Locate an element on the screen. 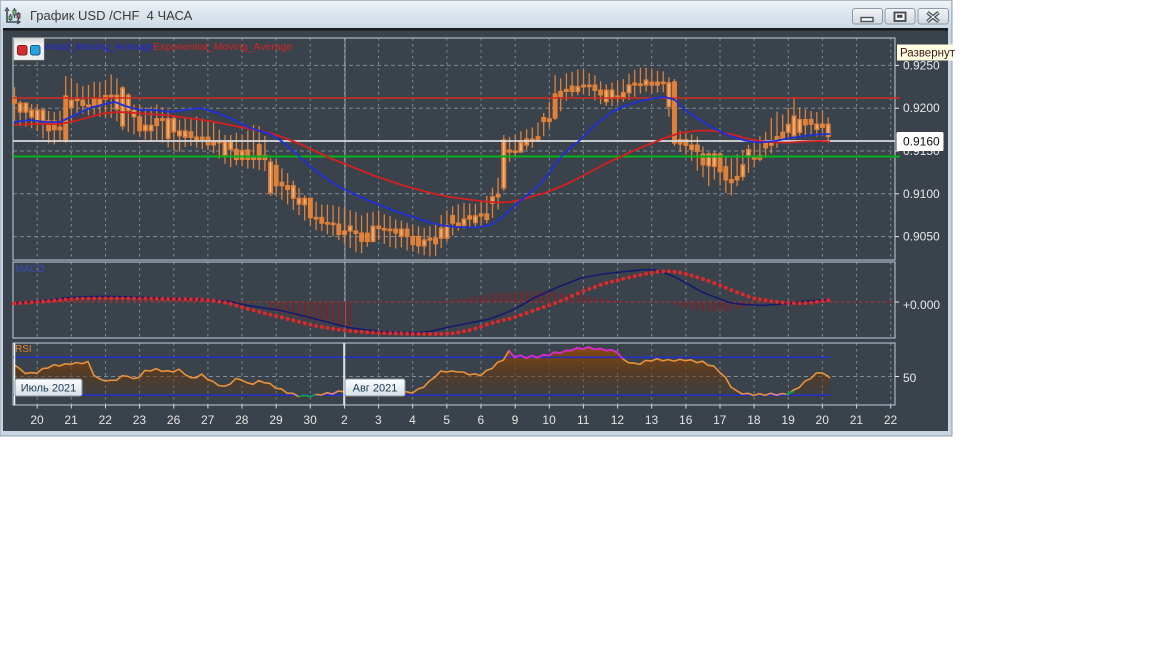 This screenshot has height=648, width=1152. svg-text: 2 is located at coordinates (344, 420).